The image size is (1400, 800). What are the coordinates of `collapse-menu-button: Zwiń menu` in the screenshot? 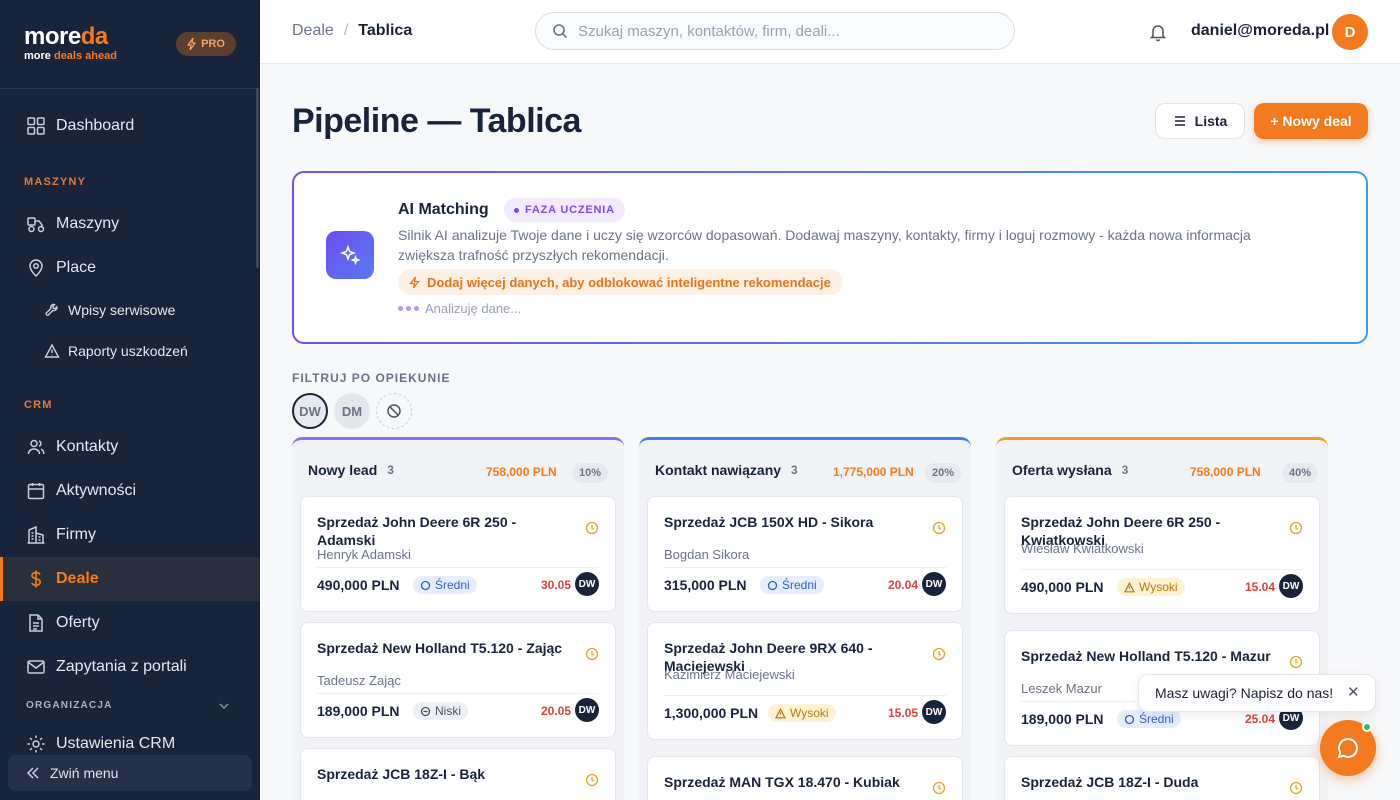 It's located at (130, 773).